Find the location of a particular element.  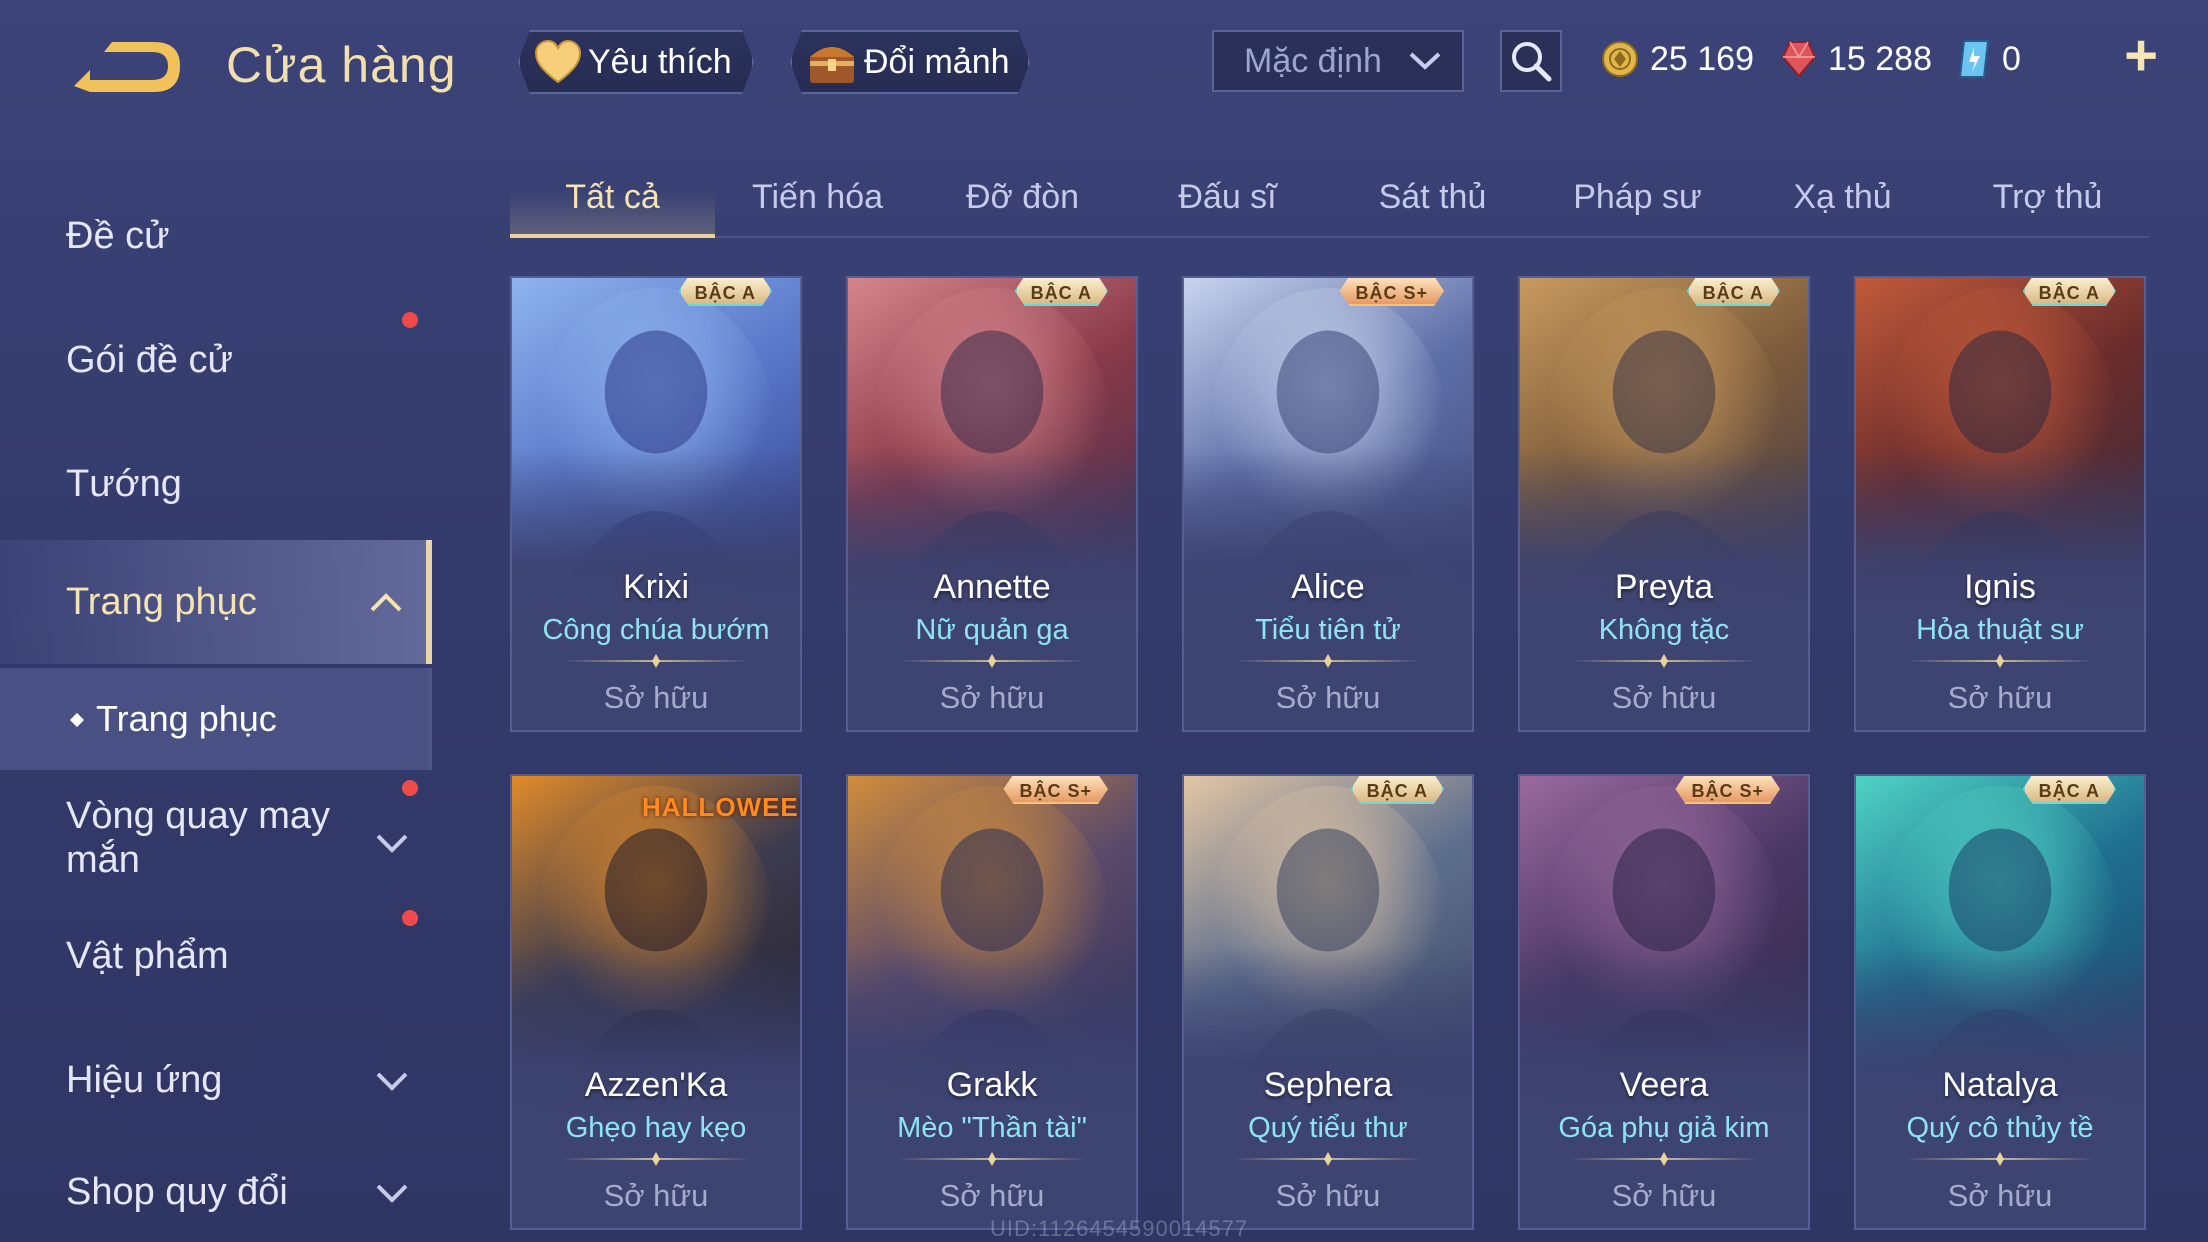

bullet-diamond-icon is located at coordinates (77, 720).